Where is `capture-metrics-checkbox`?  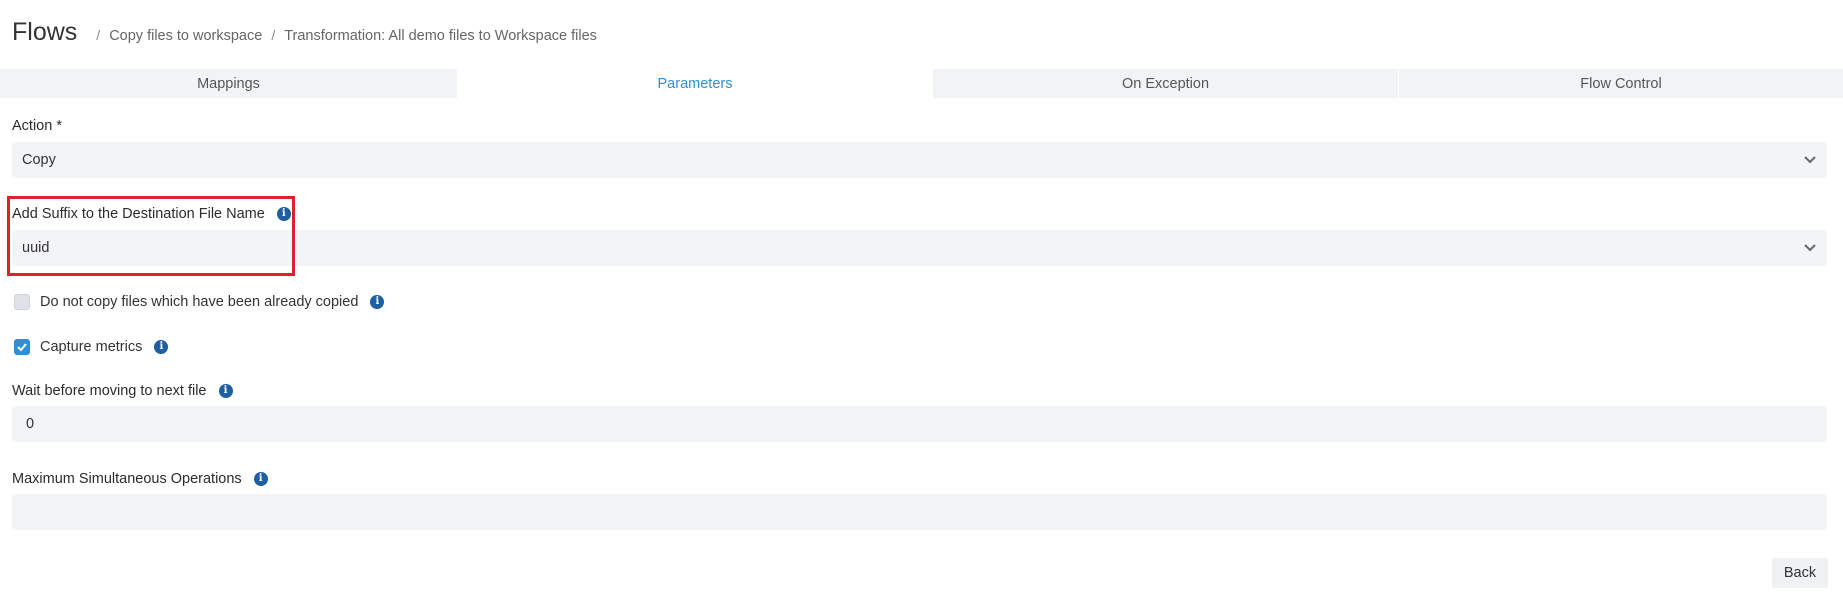
capture-metrics-checkbox is located at coordinates (22, 347).